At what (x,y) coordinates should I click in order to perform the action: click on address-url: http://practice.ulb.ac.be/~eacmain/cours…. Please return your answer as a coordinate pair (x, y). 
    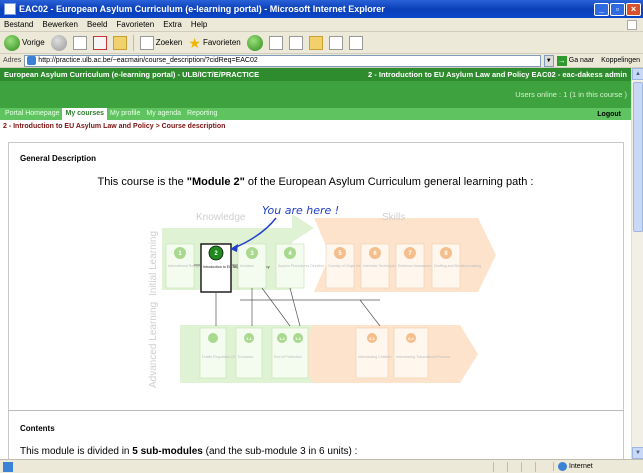
    Looking at the image, I should click on (148, 60).